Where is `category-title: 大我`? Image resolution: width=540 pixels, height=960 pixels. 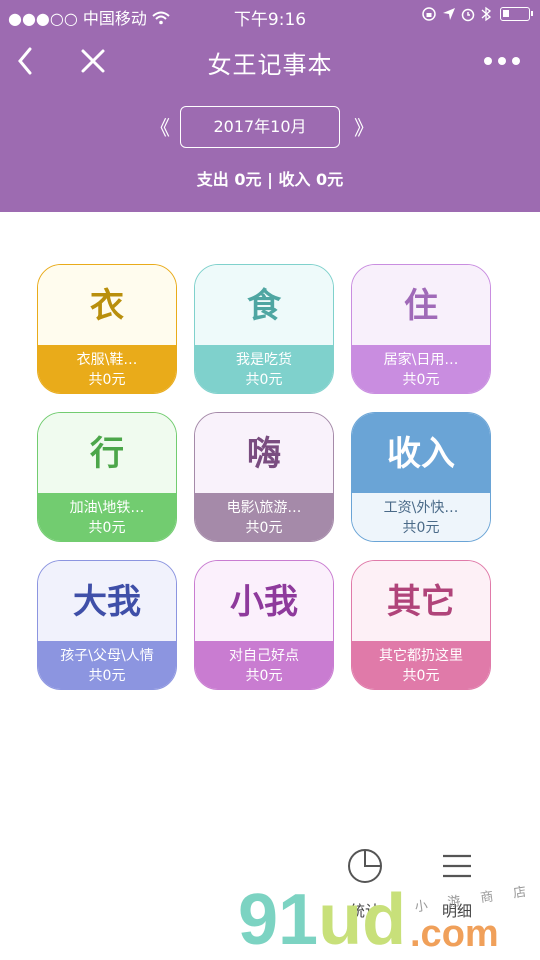 category-title: 大我 is located at coordinates (107, 601).